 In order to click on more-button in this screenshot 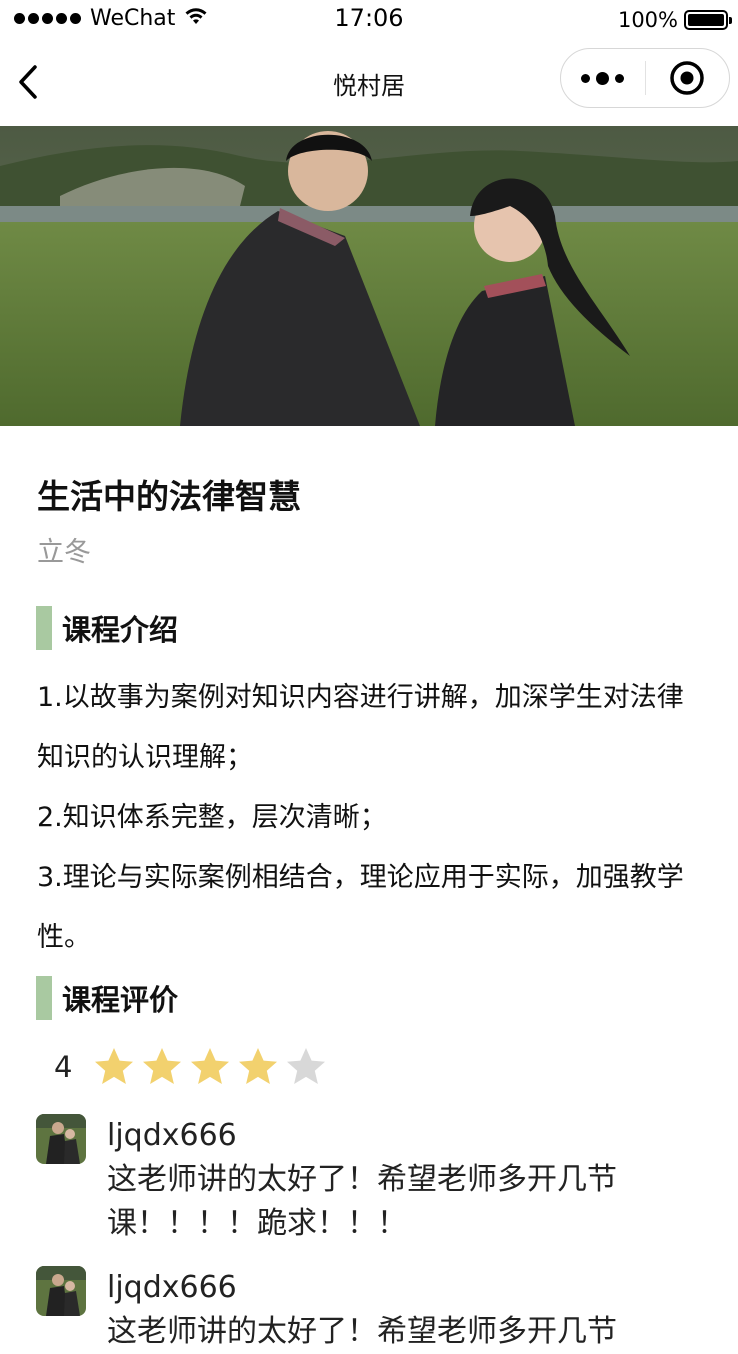, I will do `click(603, 78)`.